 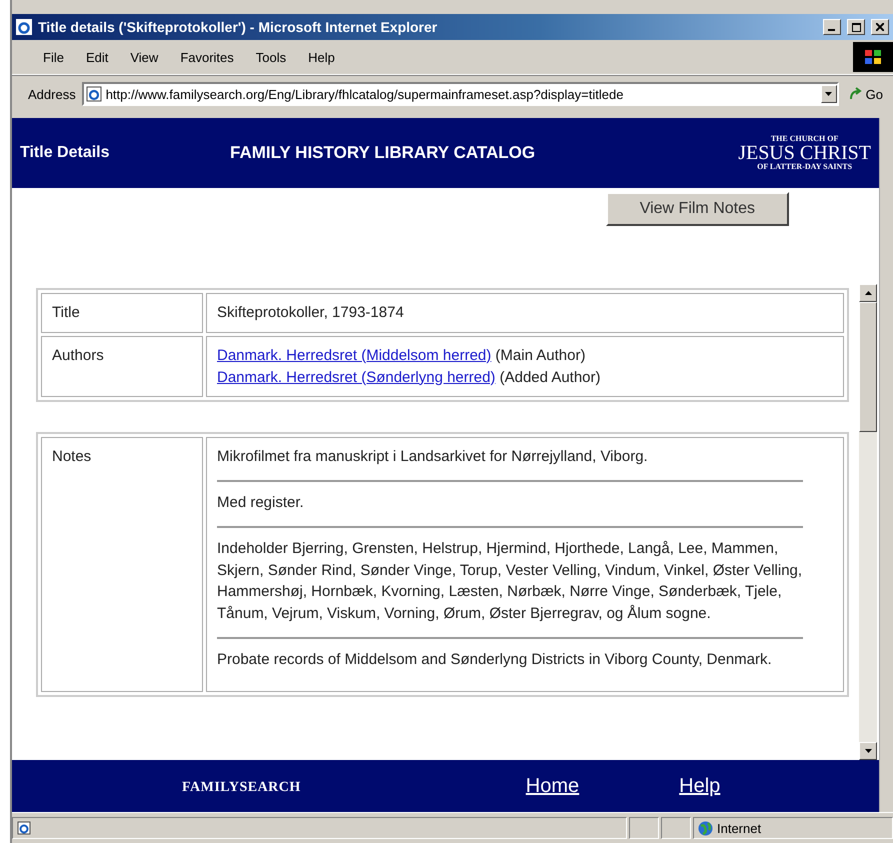 I want to click on maximize-button, so click(x=856, y=27).